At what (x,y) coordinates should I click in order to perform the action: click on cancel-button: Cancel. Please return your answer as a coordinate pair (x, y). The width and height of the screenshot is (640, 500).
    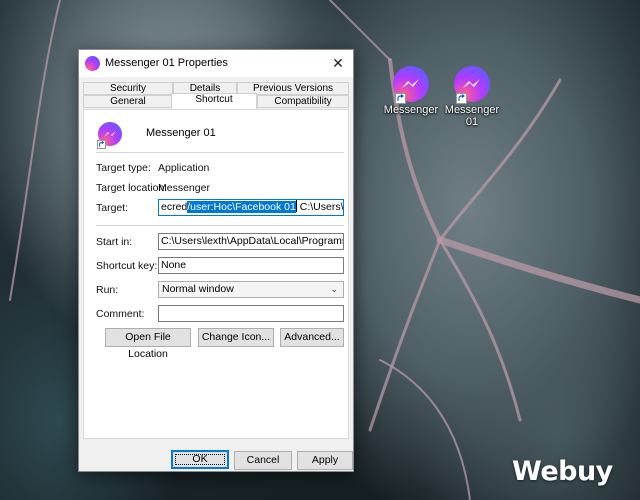
    Looking at the image, I should click on (263, 460).